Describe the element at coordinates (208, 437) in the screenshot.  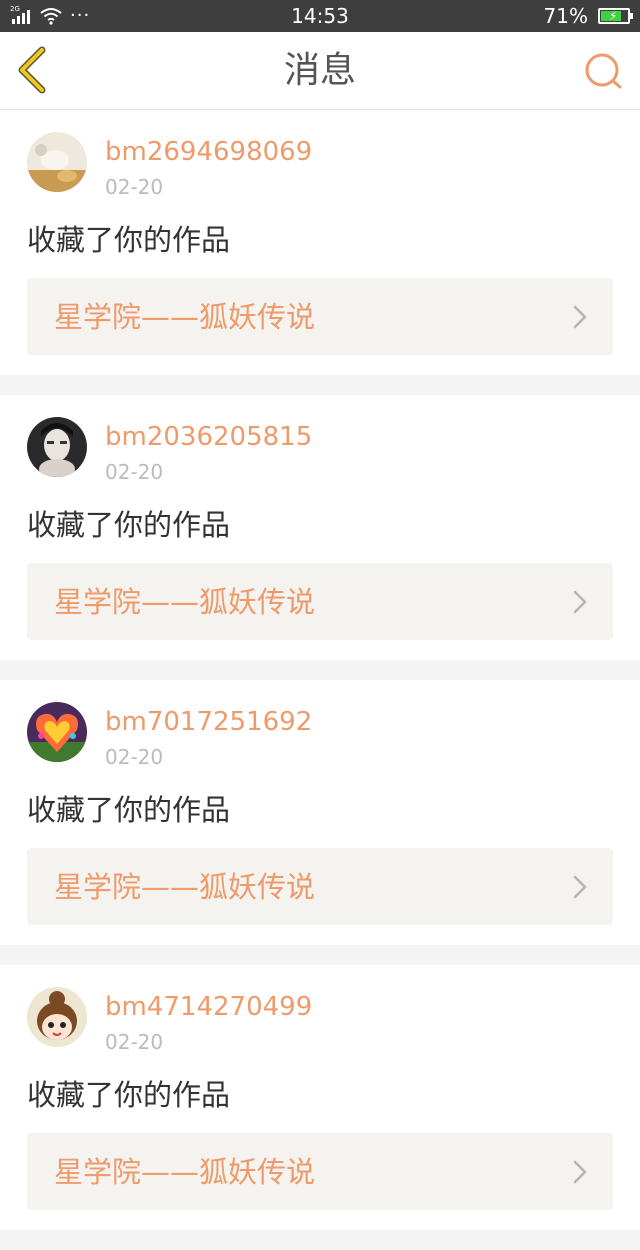
I see `username: bm2036205815` at that location.